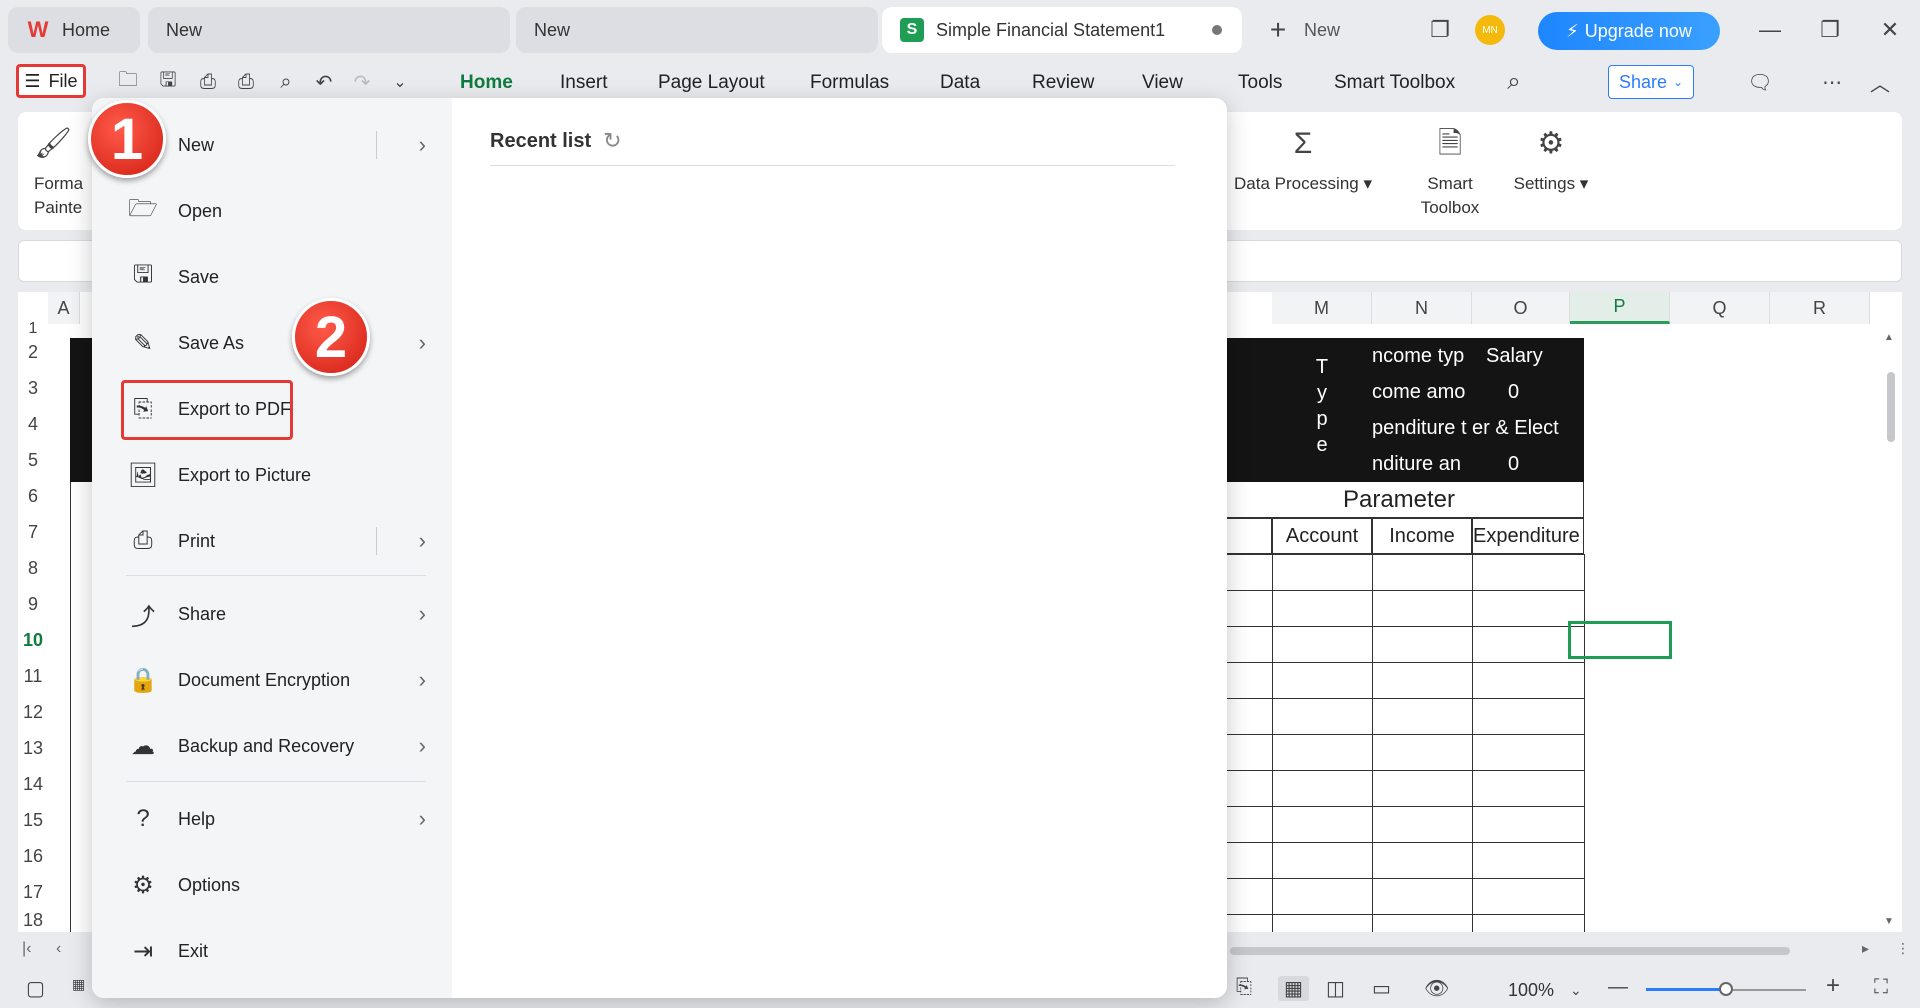 The image size is (1920, 1008). I want to click on row-header: 14, so click(33, 784).